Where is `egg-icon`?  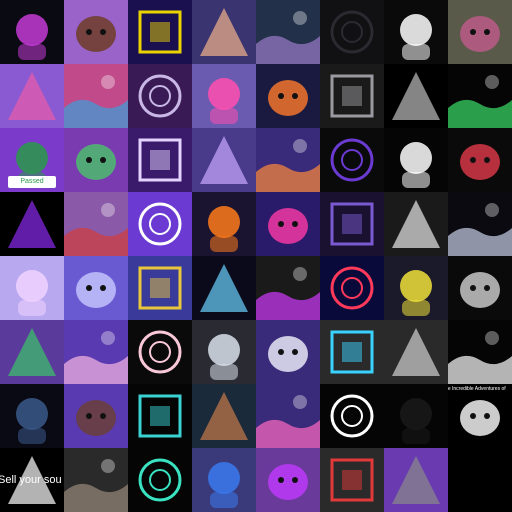 egg-icon is located at coordinates (288, 354).